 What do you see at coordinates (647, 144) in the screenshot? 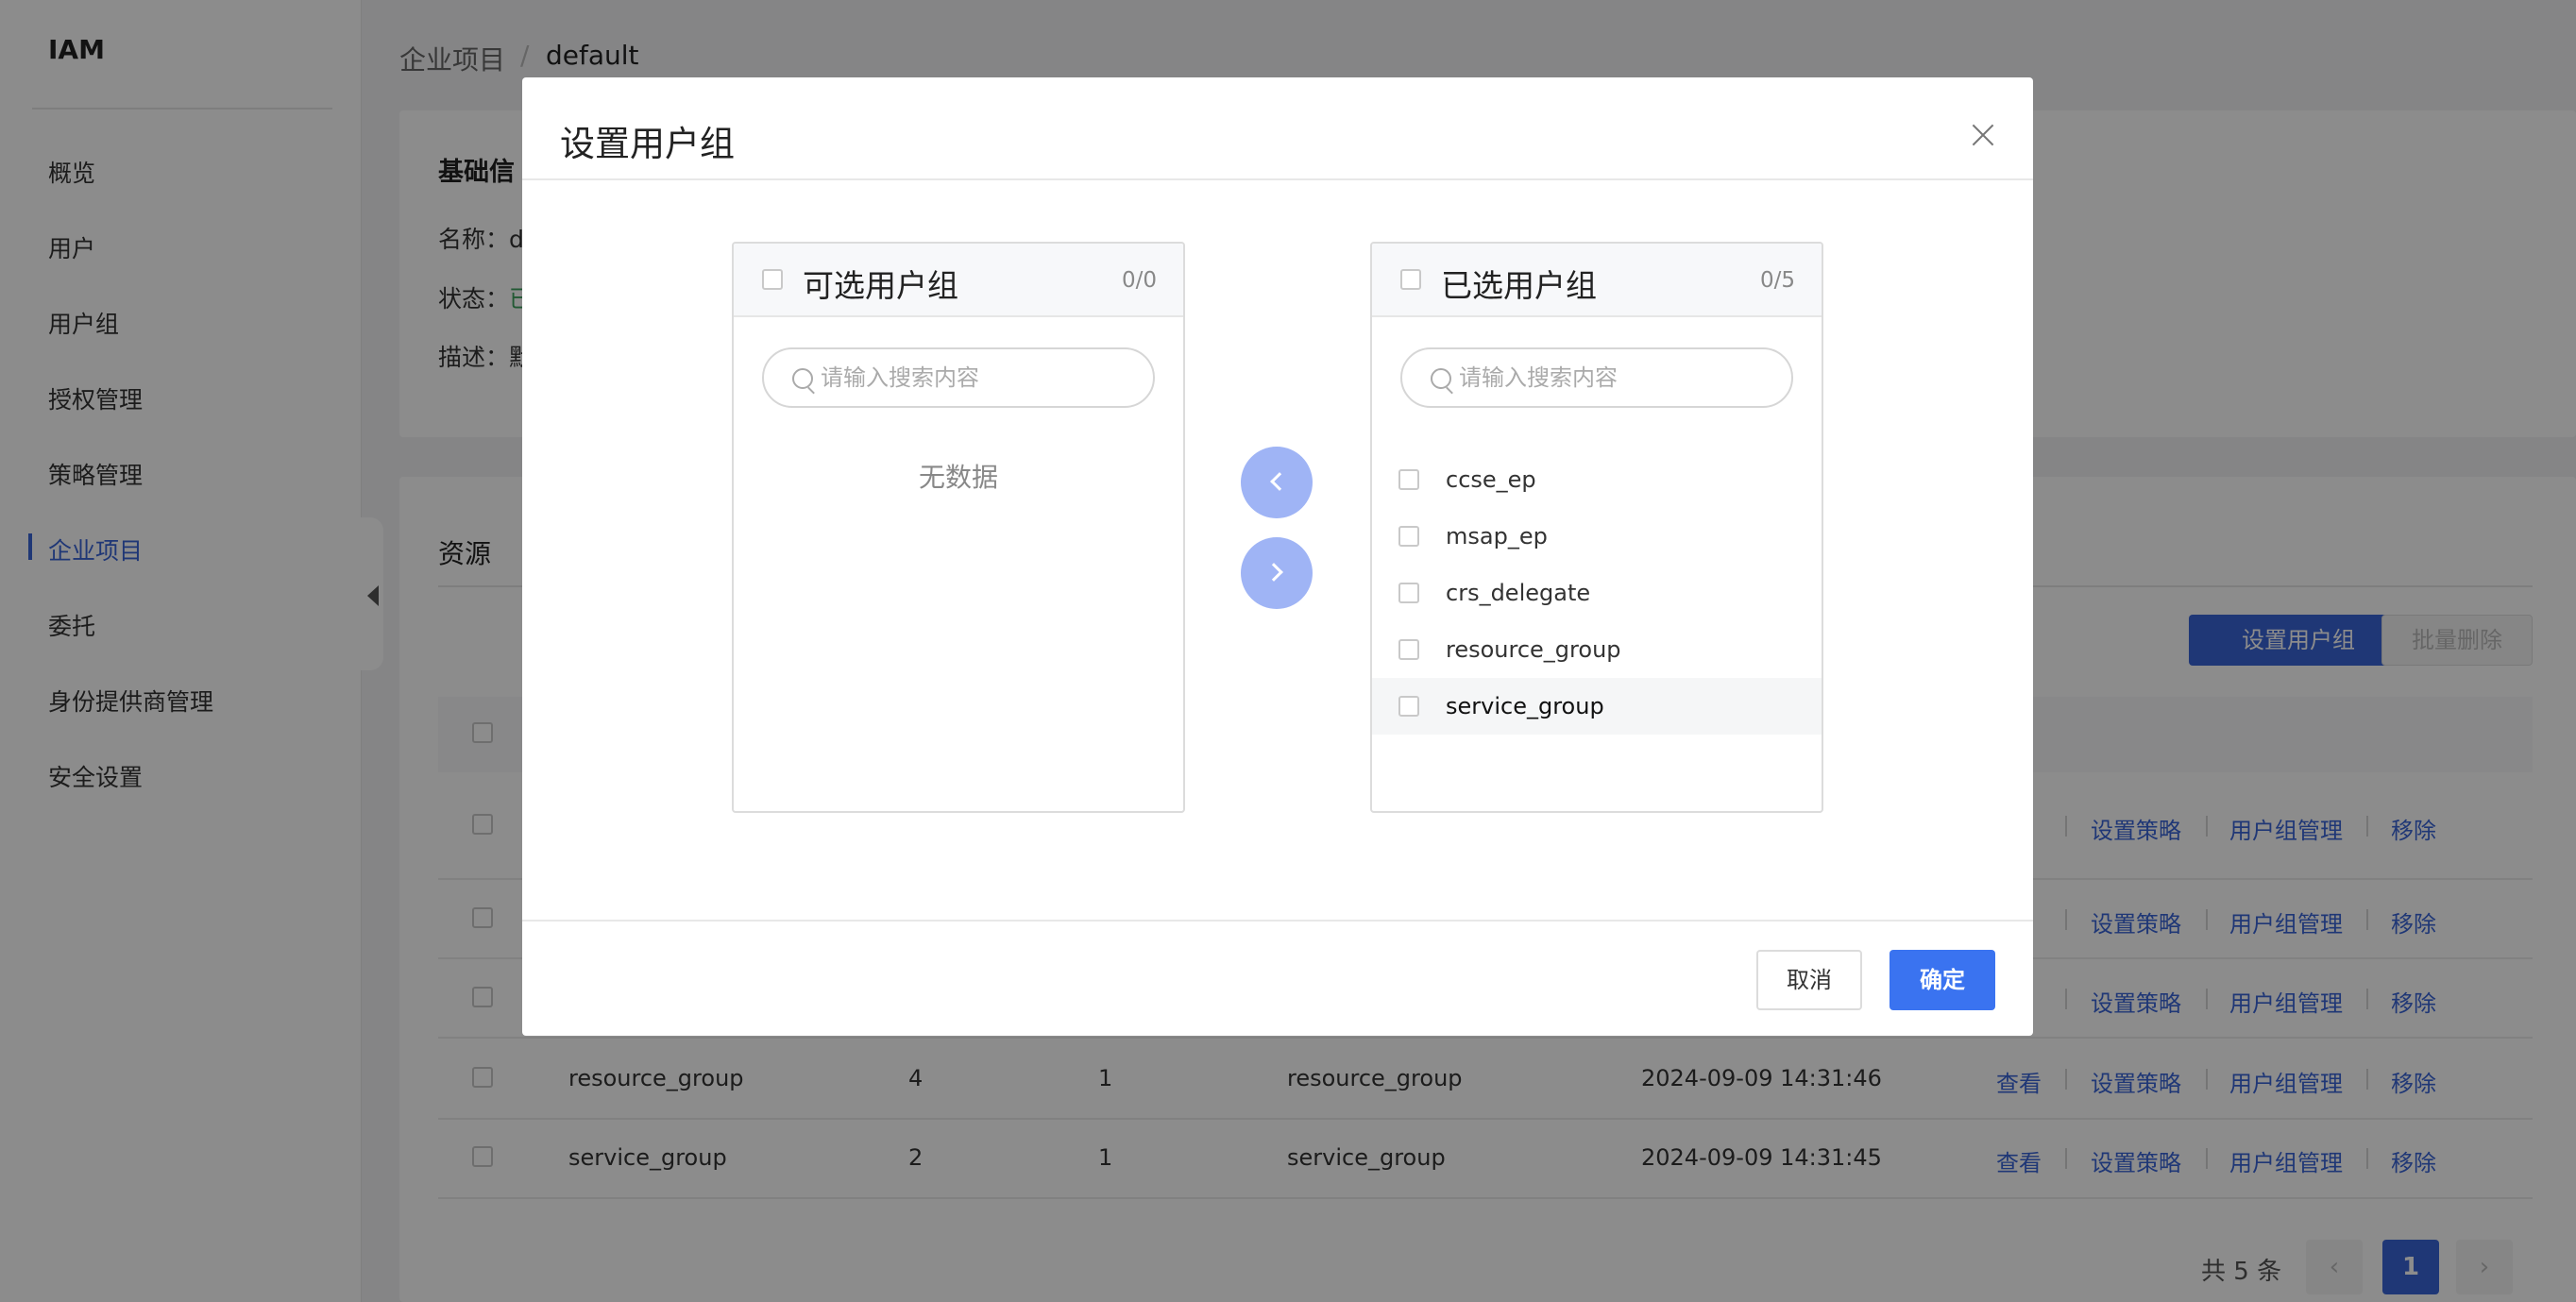
I see `modal-title: 设置用户组` at bounding box center [647, 144].